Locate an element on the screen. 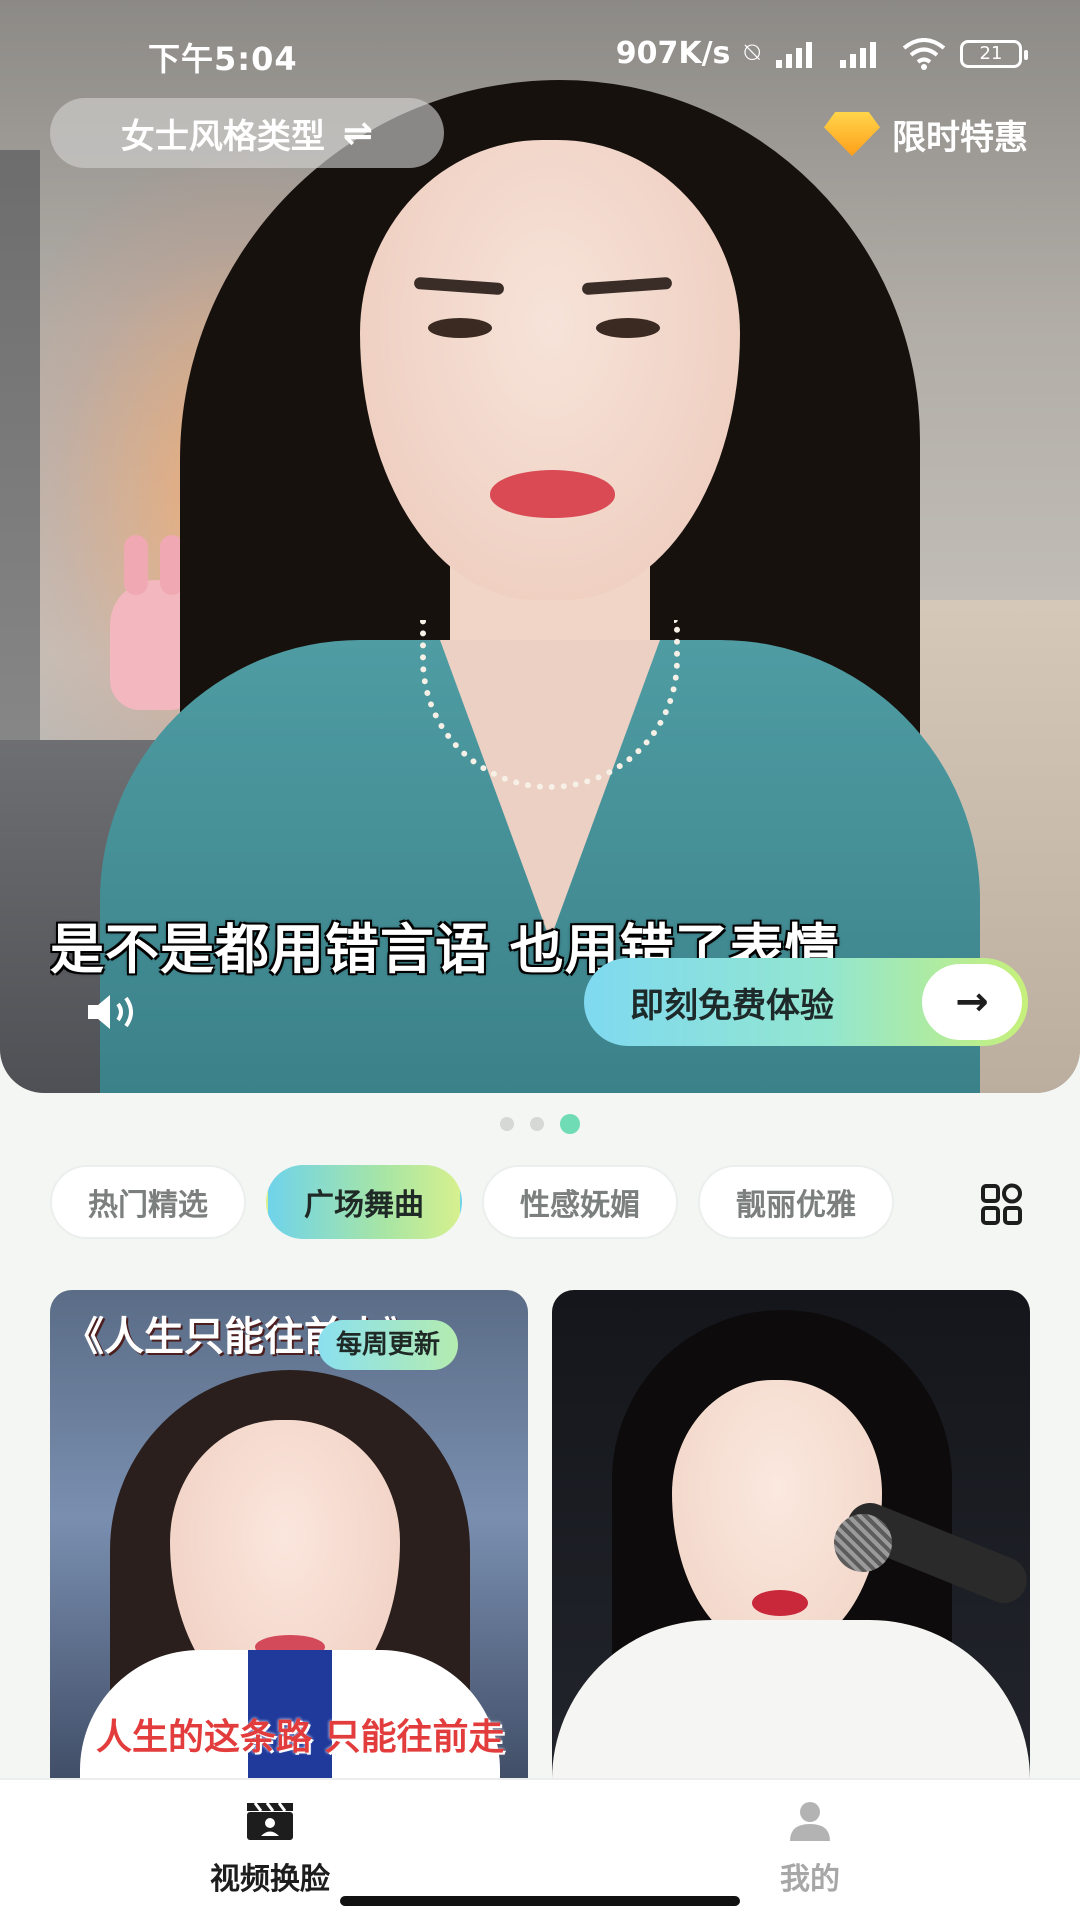  volume-icon is located at coordinates (112, 1012).